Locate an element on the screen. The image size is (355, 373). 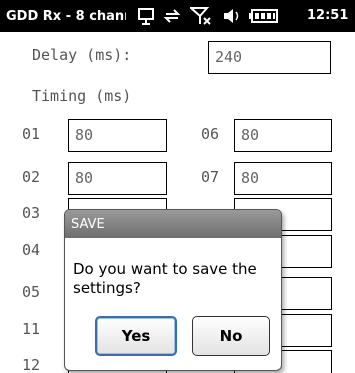
speaker-icon is located at coordinates (232, 16).